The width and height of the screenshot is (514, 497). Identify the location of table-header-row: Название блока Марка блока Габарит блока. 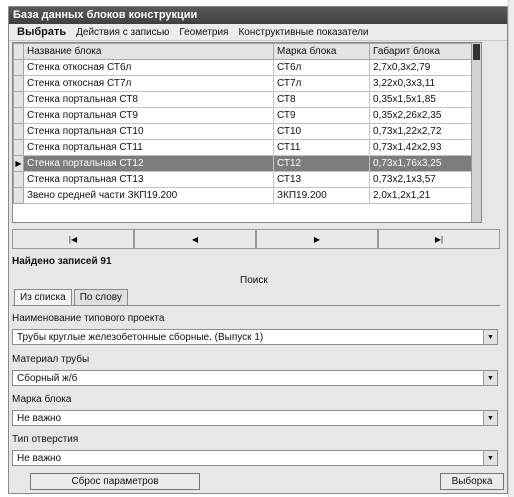
(243, 51).